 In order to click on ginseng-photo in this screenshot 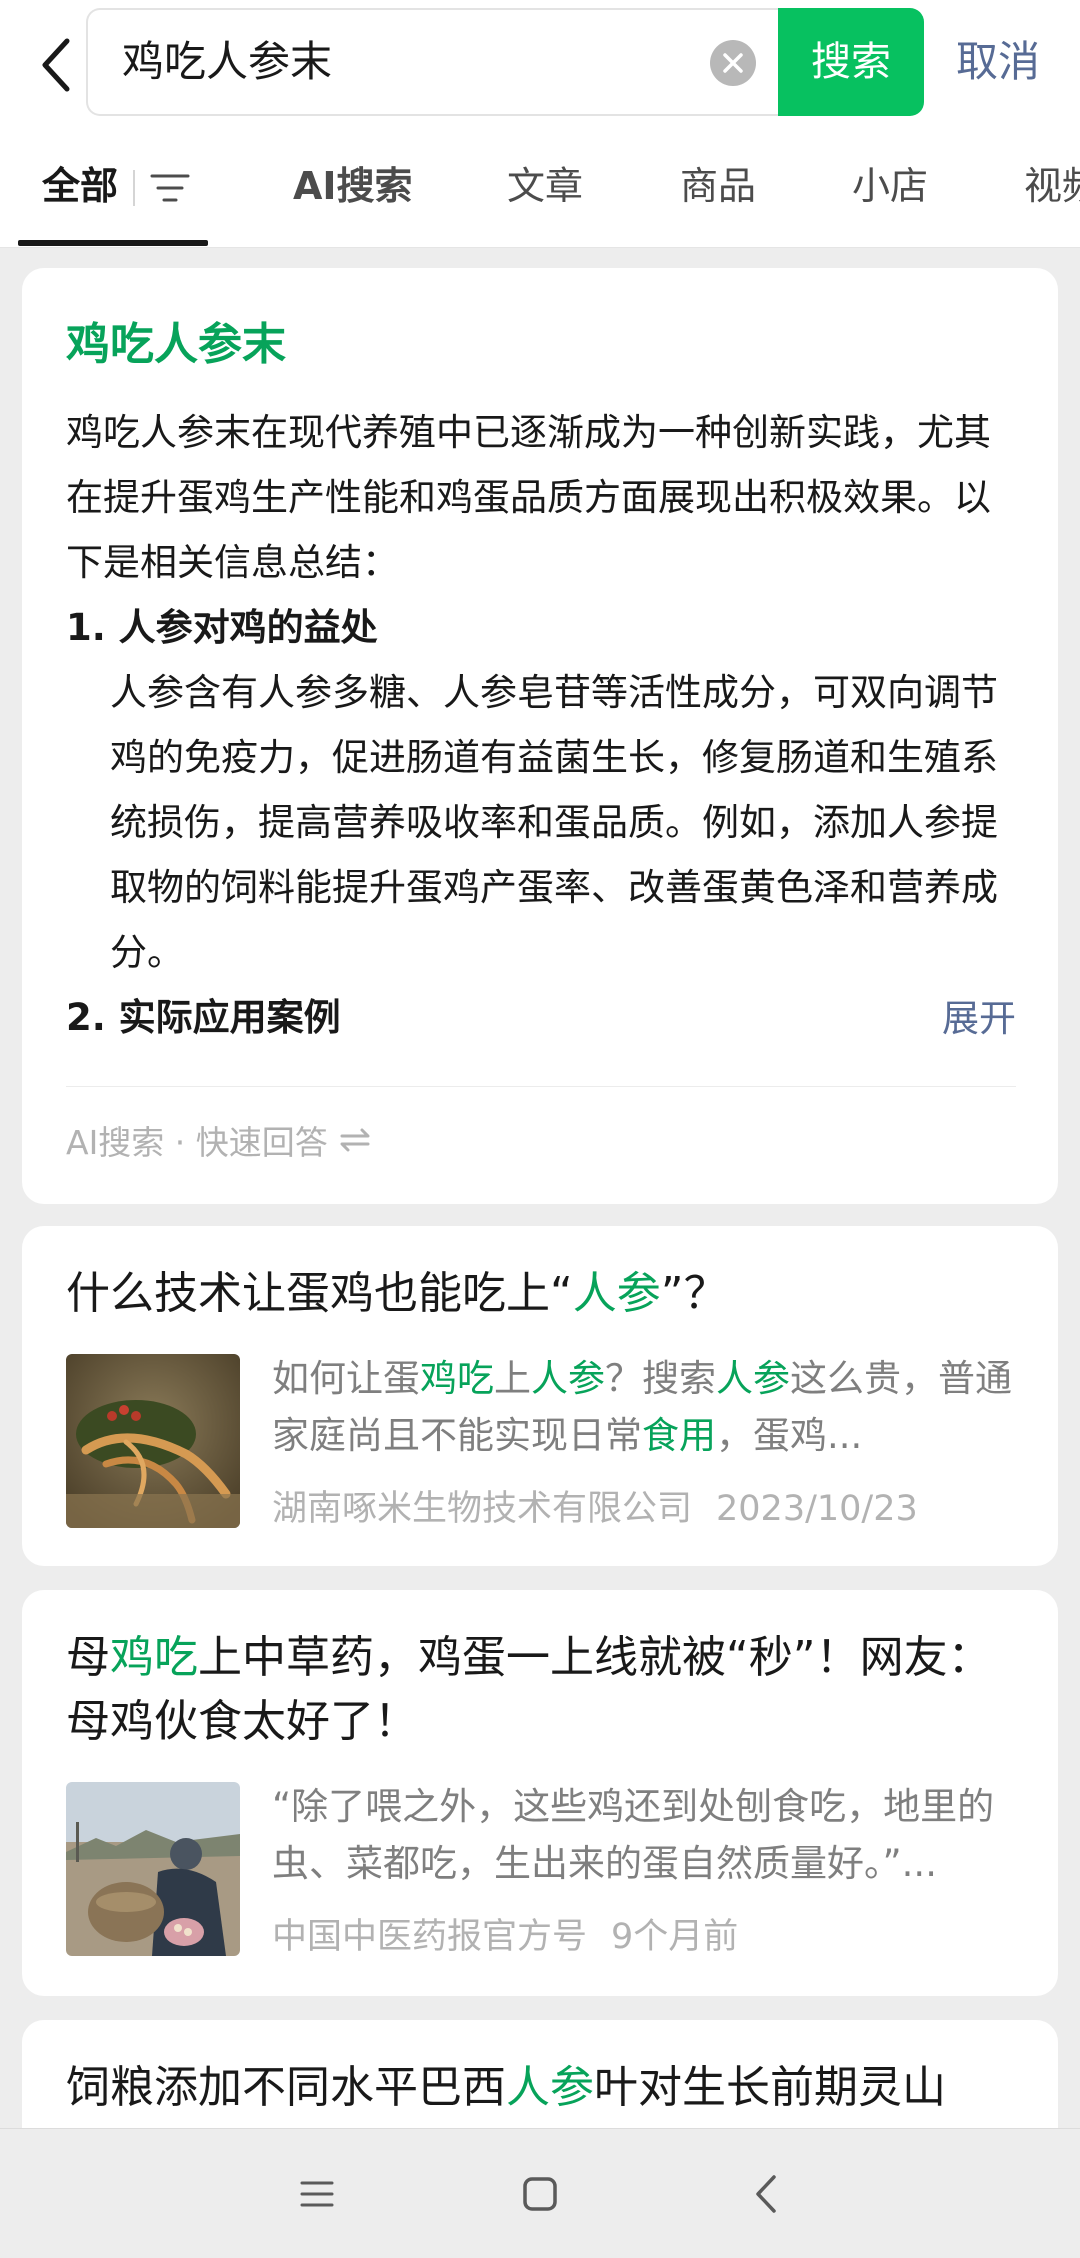, I will do `click(153, 1441)`.